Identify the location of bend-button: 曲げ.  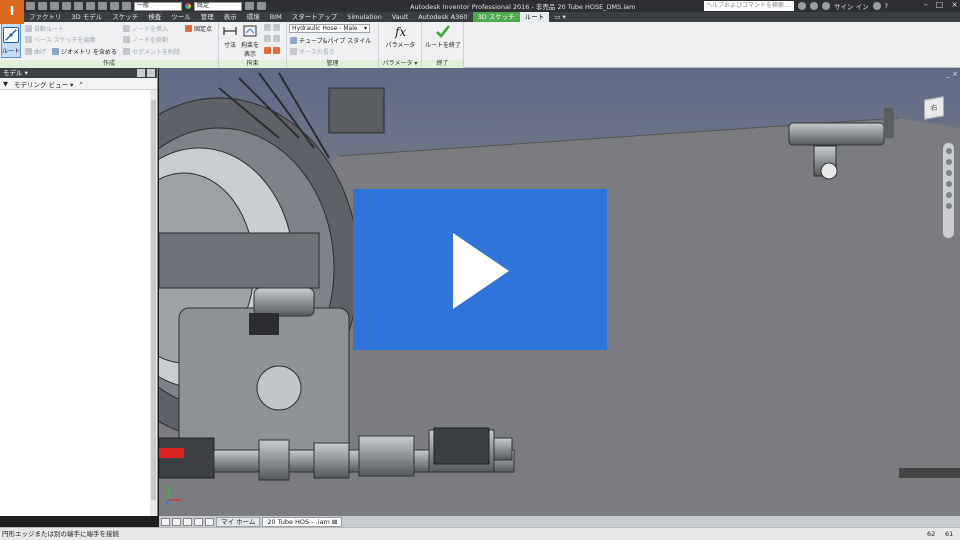
(35, 51).